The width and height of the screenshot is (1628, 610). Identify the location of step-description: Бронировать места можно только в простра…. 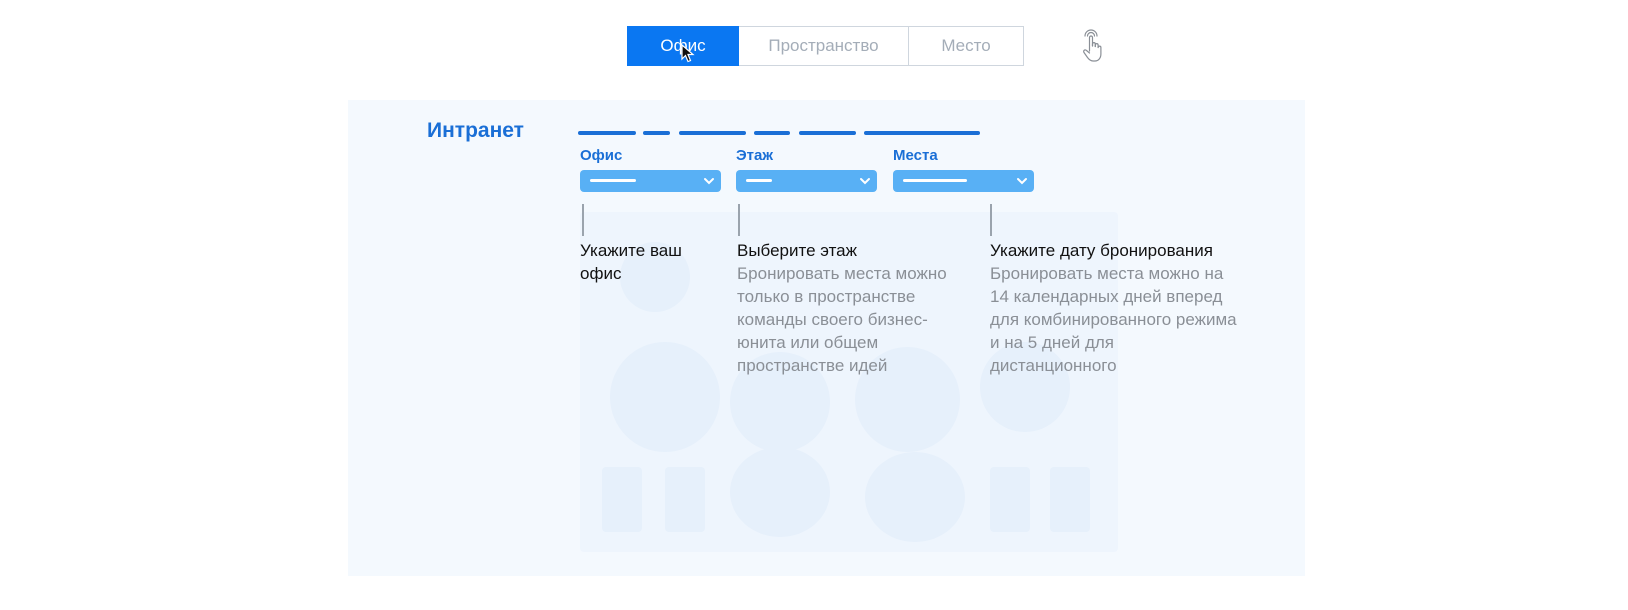
(842, 319).